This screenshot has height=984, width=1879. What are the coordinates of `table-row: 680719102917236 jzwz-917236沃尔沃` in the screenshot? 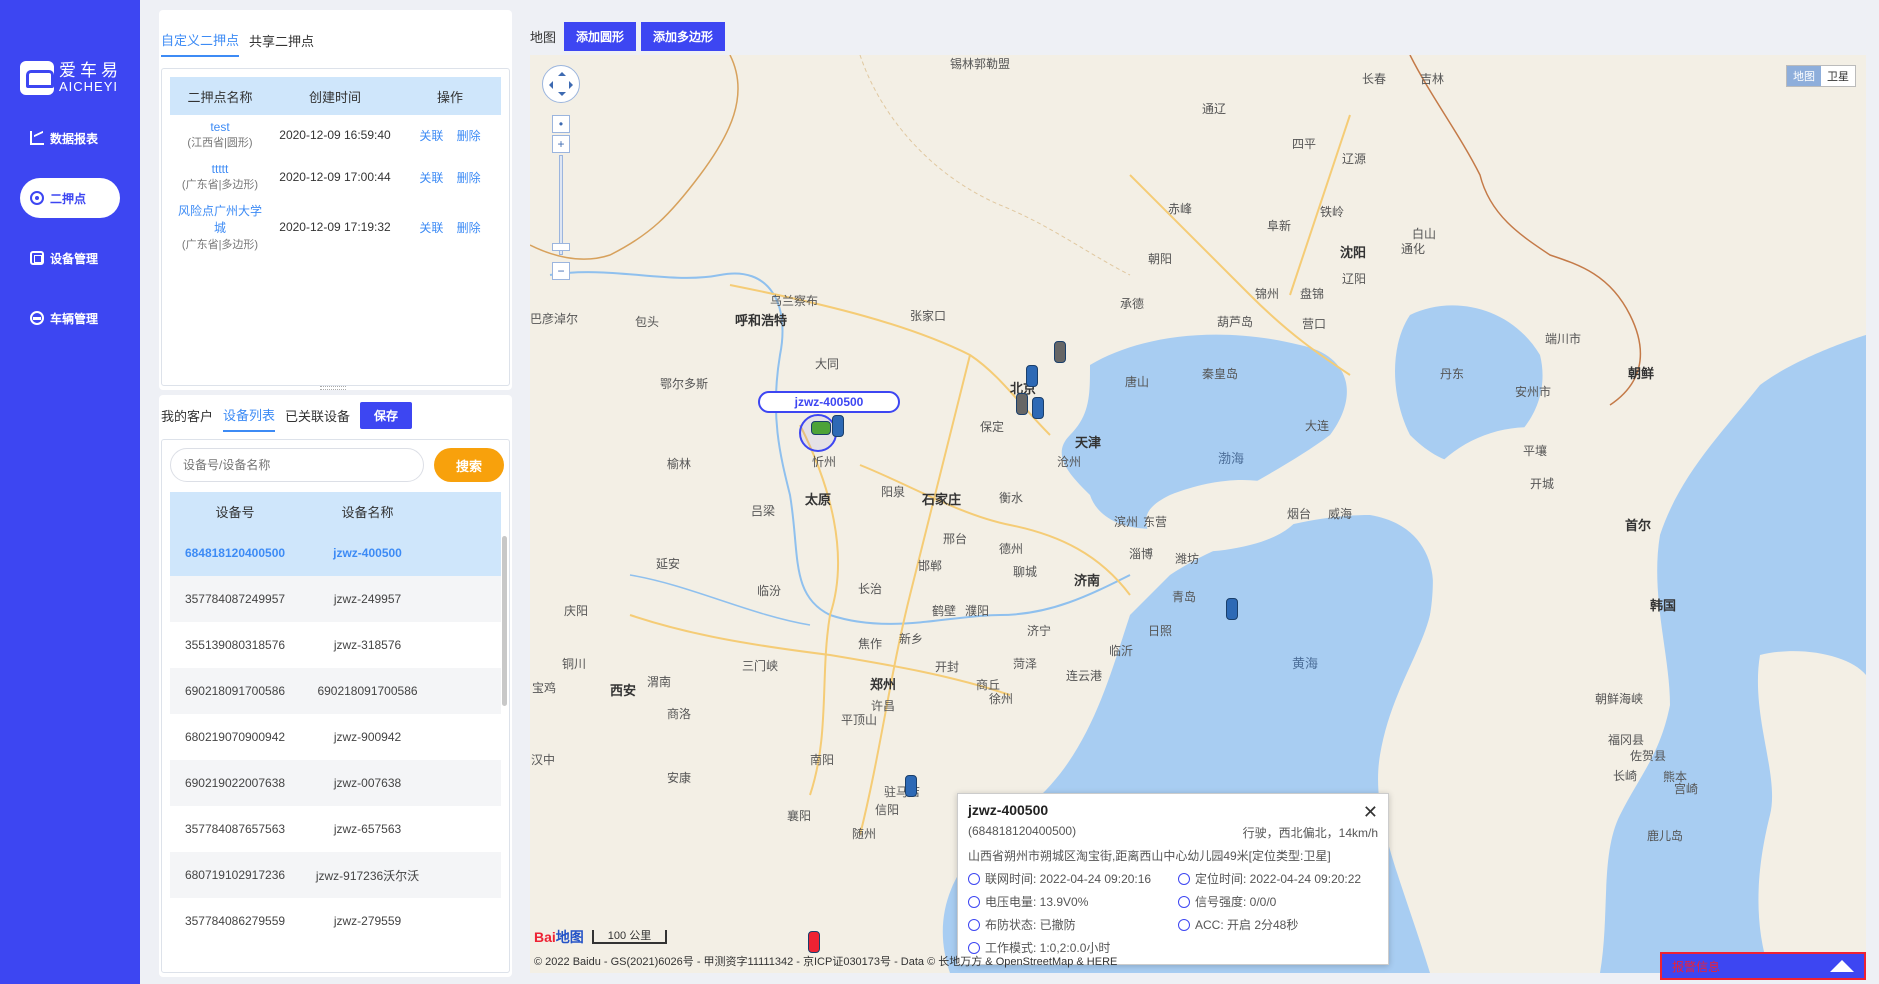 It's located at (335, 875).